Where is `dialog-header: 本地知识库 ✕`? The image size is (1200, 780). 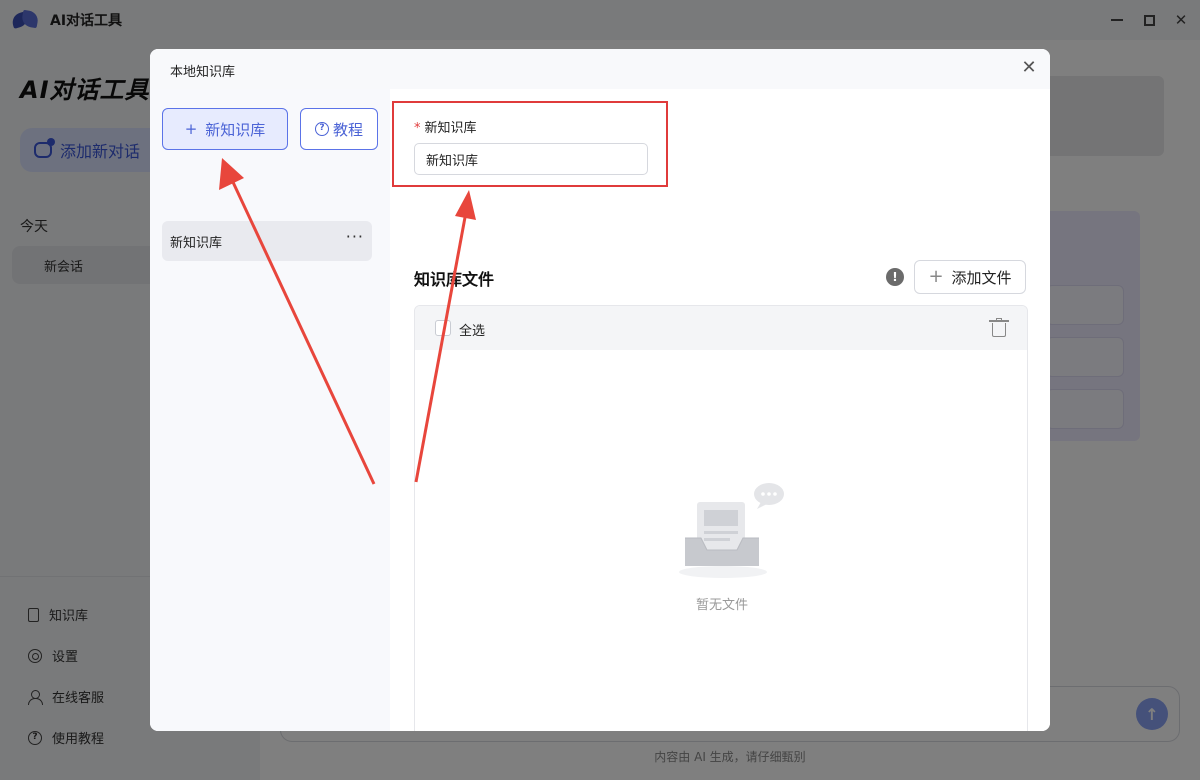
dialog-header: 本地知识库 ✕ is located at coordinates (600, 69).